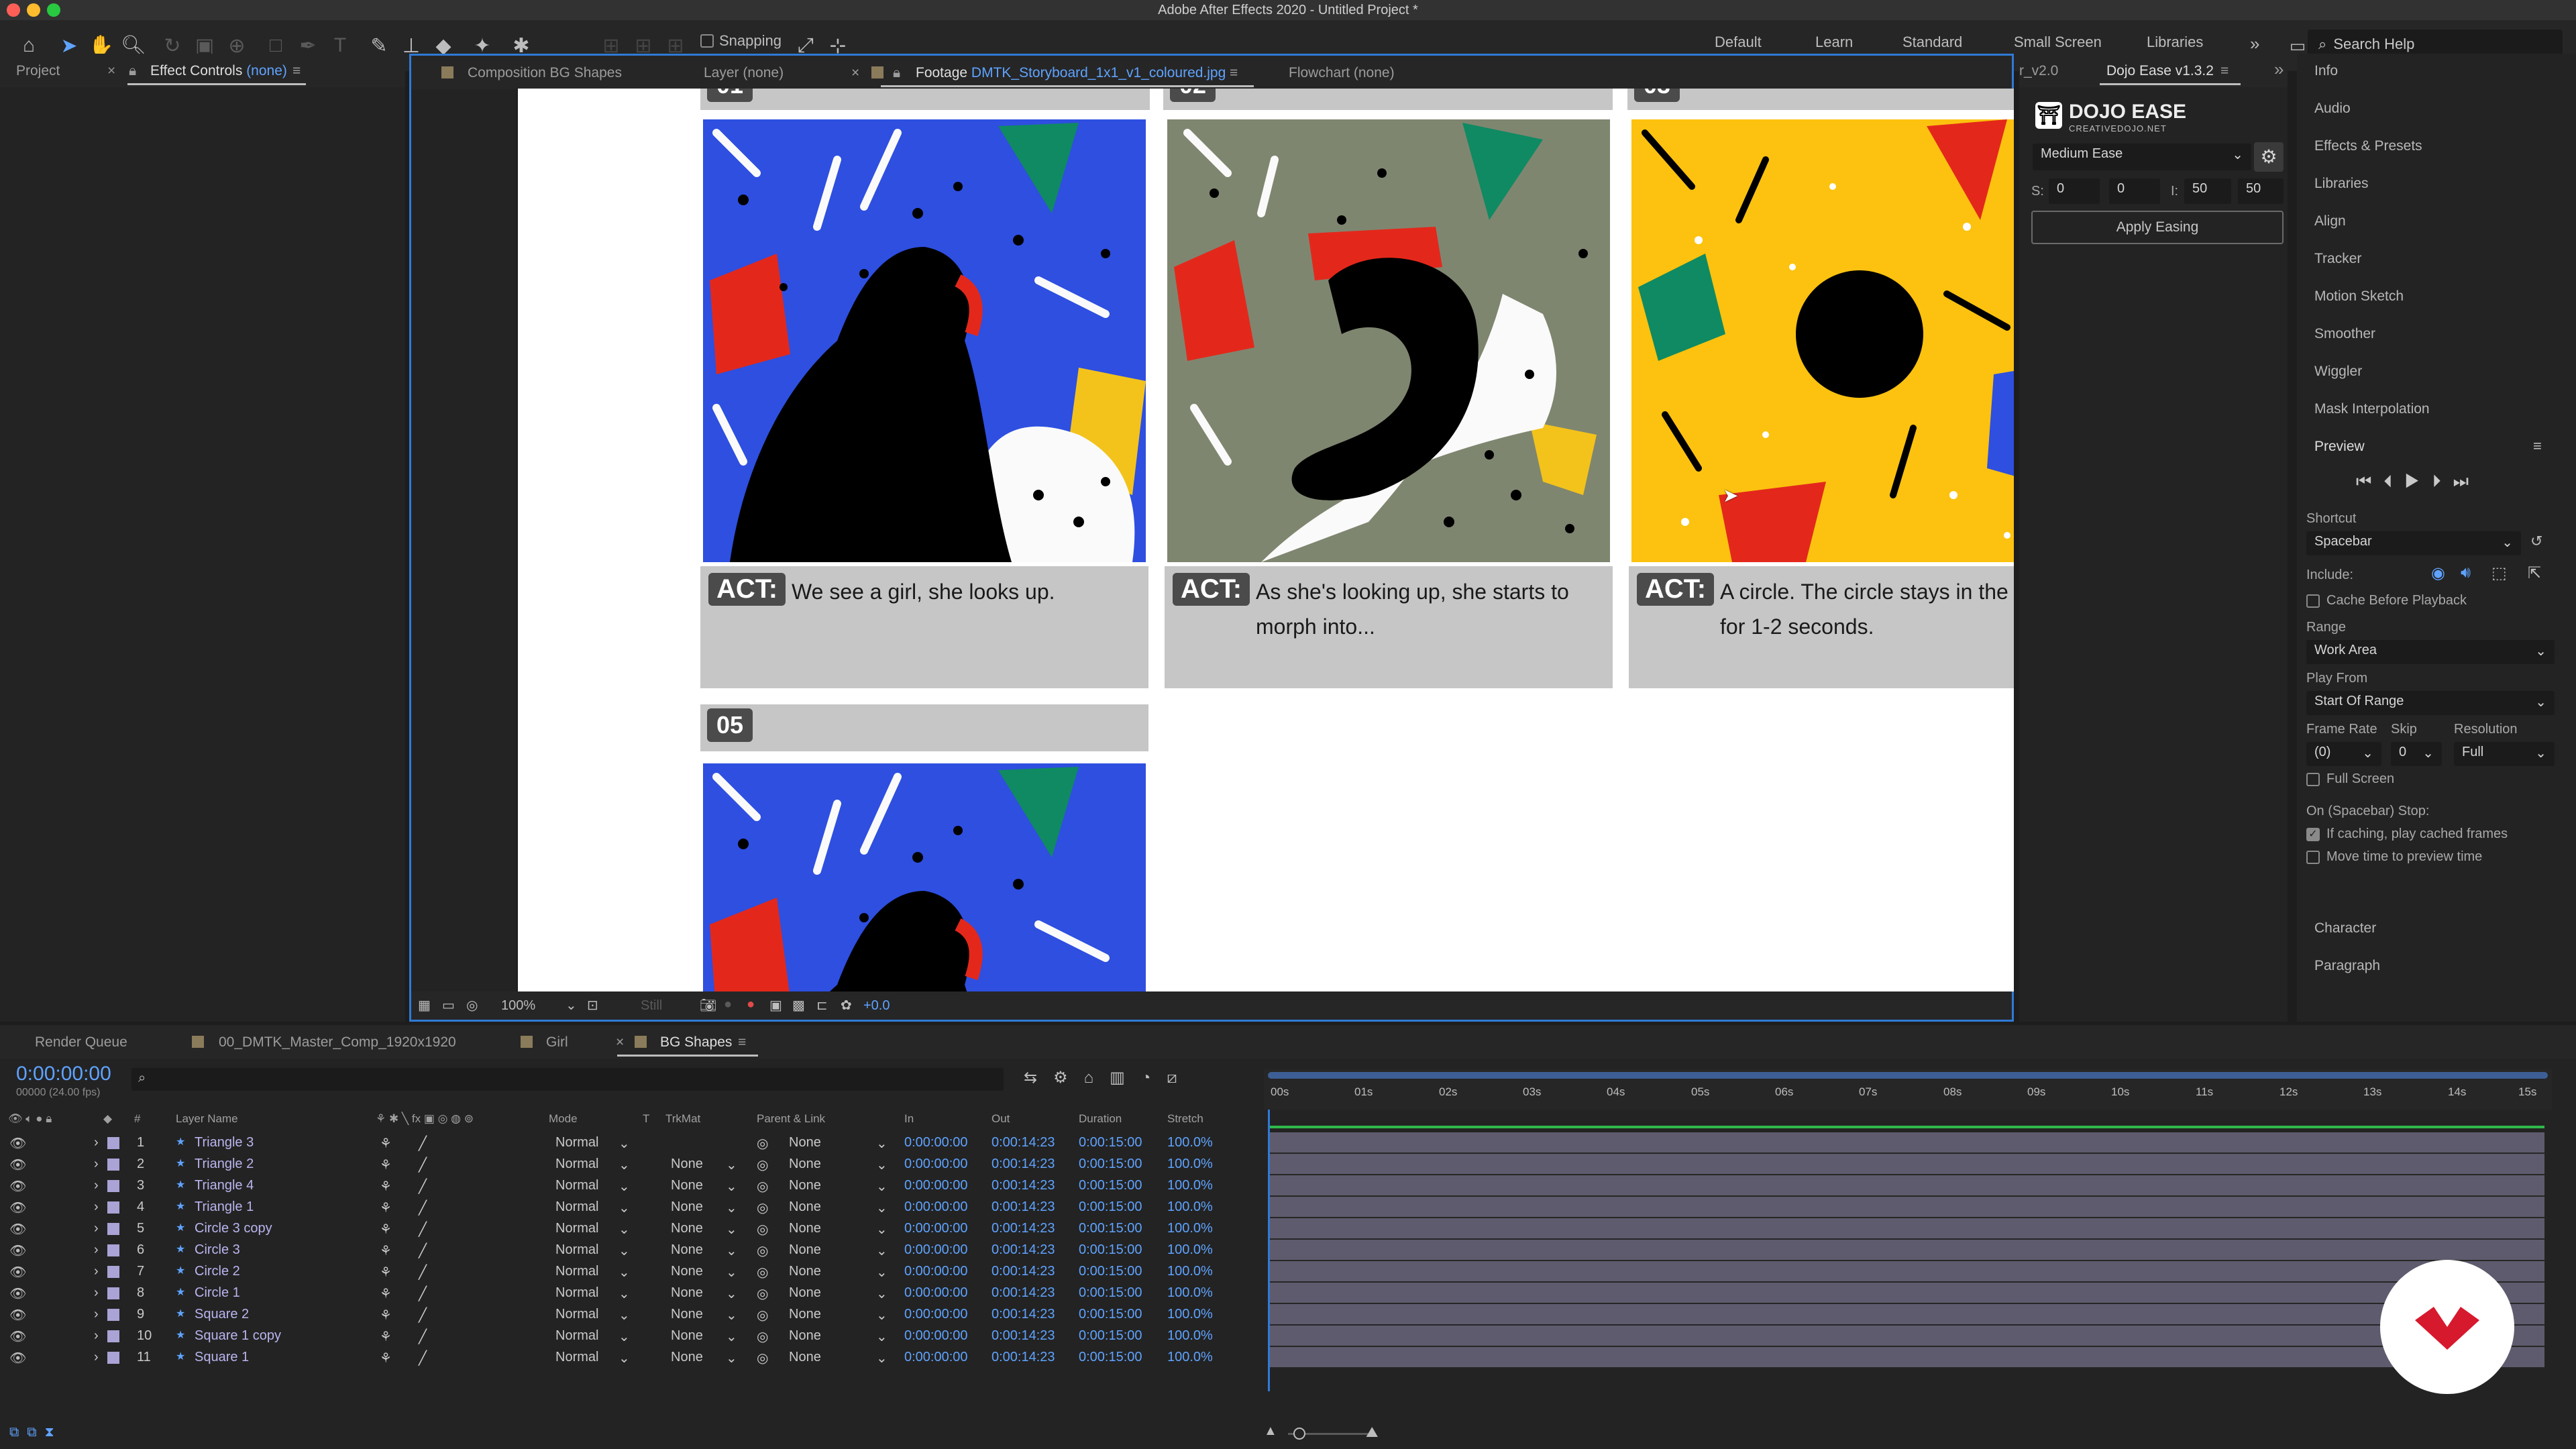  Describe the element at coordinates (2394, 857) in the screenshot. I see `move-time-option: Move time to preview time` at that location.